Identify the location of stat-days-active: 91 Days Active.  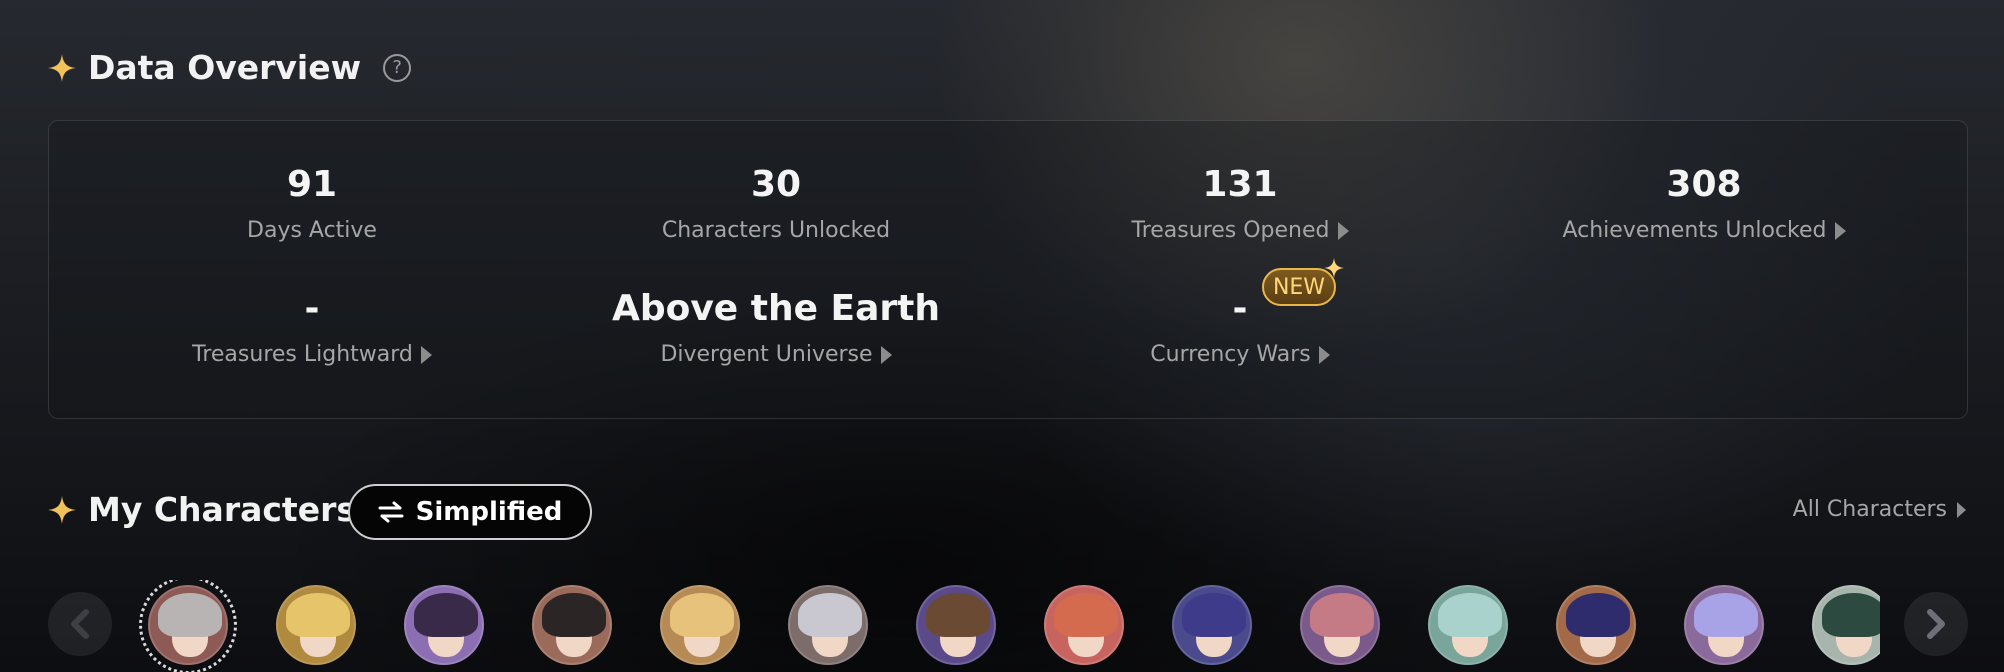
(312, 202).